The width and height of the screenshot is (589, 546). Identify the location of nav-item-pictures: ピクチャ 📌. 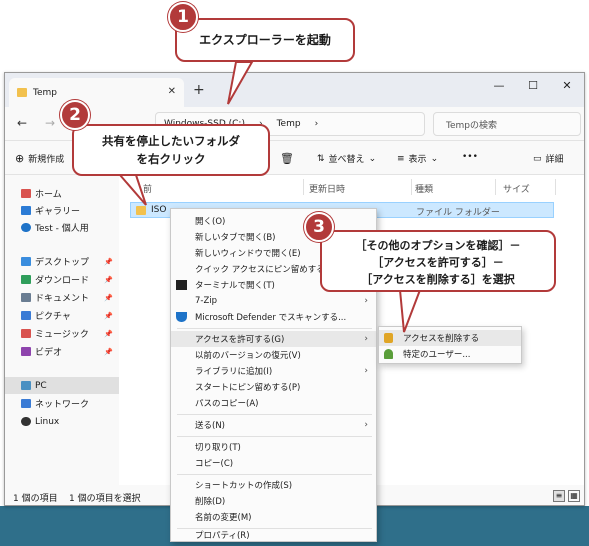
(62, 315).